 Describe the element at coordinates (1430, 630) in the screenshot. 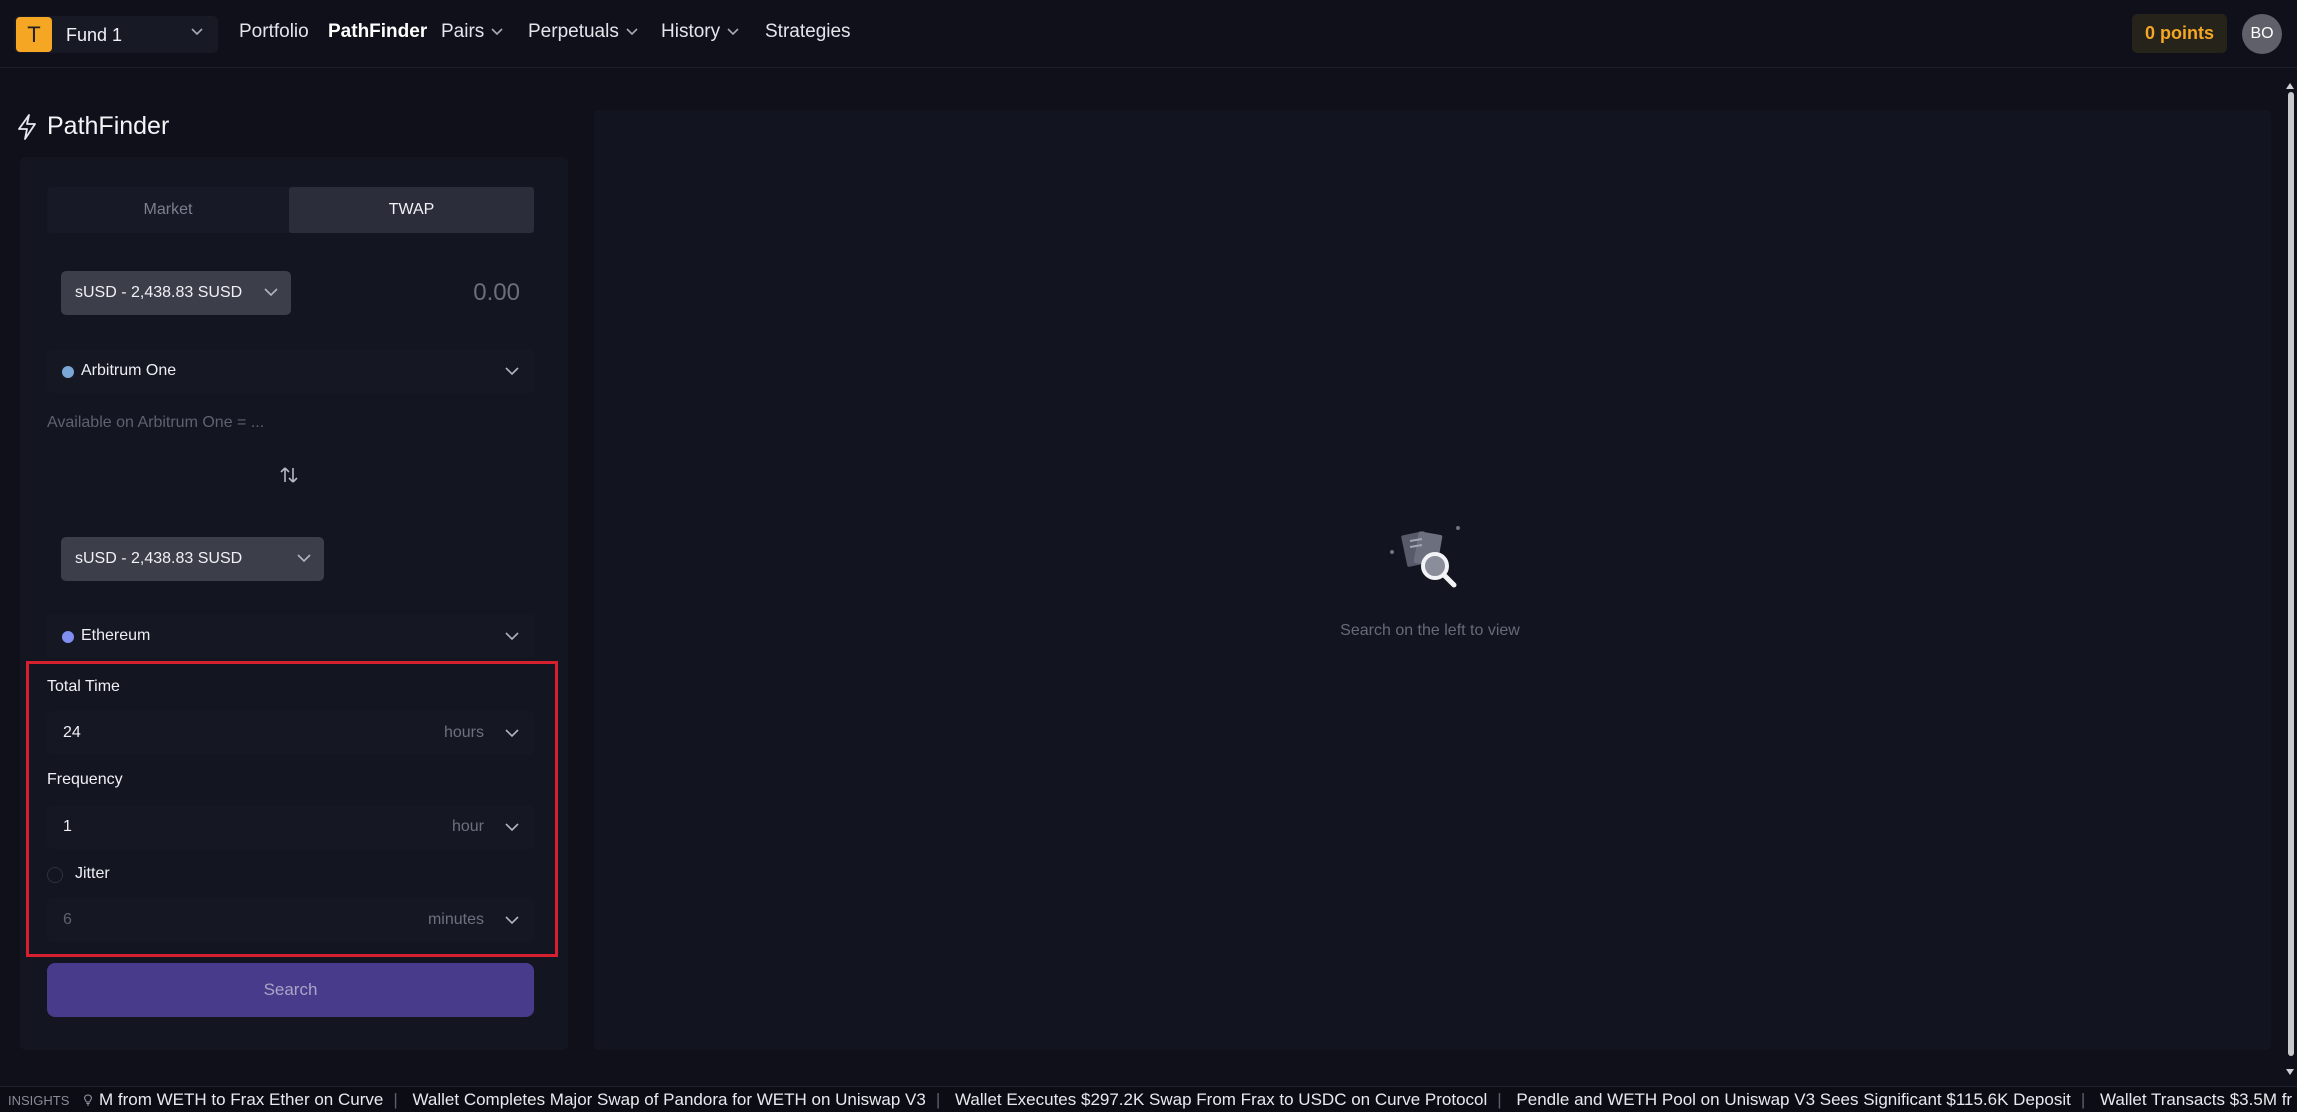

I see `empty-results-text: Search on the left to view` at that location.